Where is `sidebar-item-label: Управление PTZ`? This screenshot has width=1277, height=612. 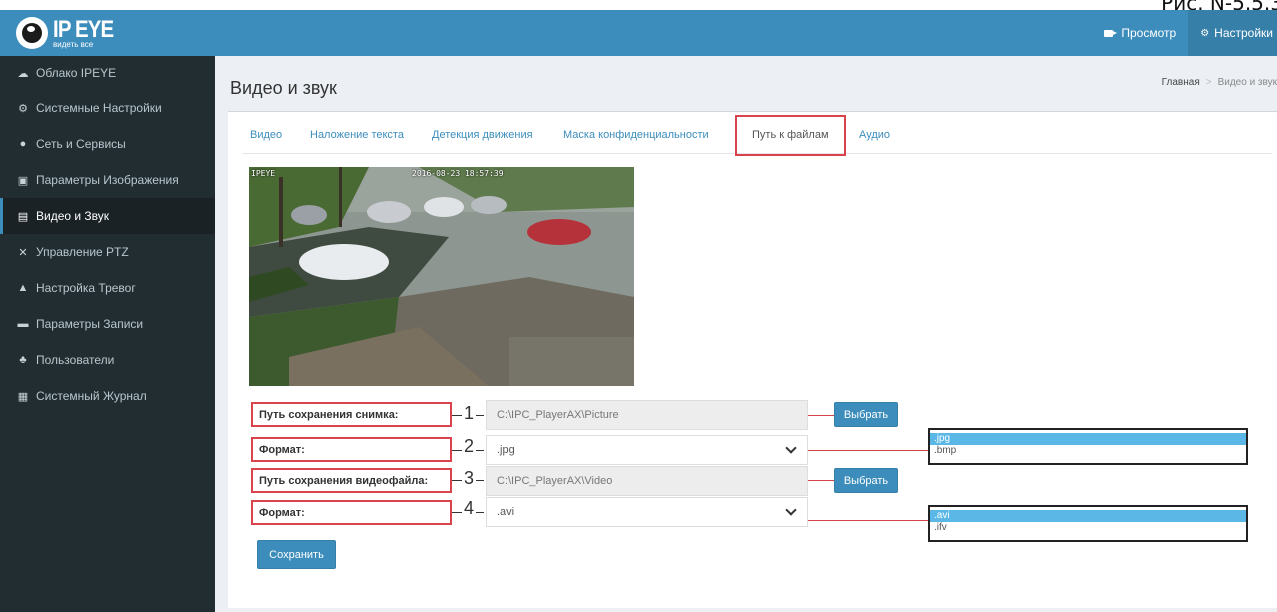 sidebar-item-label: Управление PTZ is located at coordinates (82, 252).